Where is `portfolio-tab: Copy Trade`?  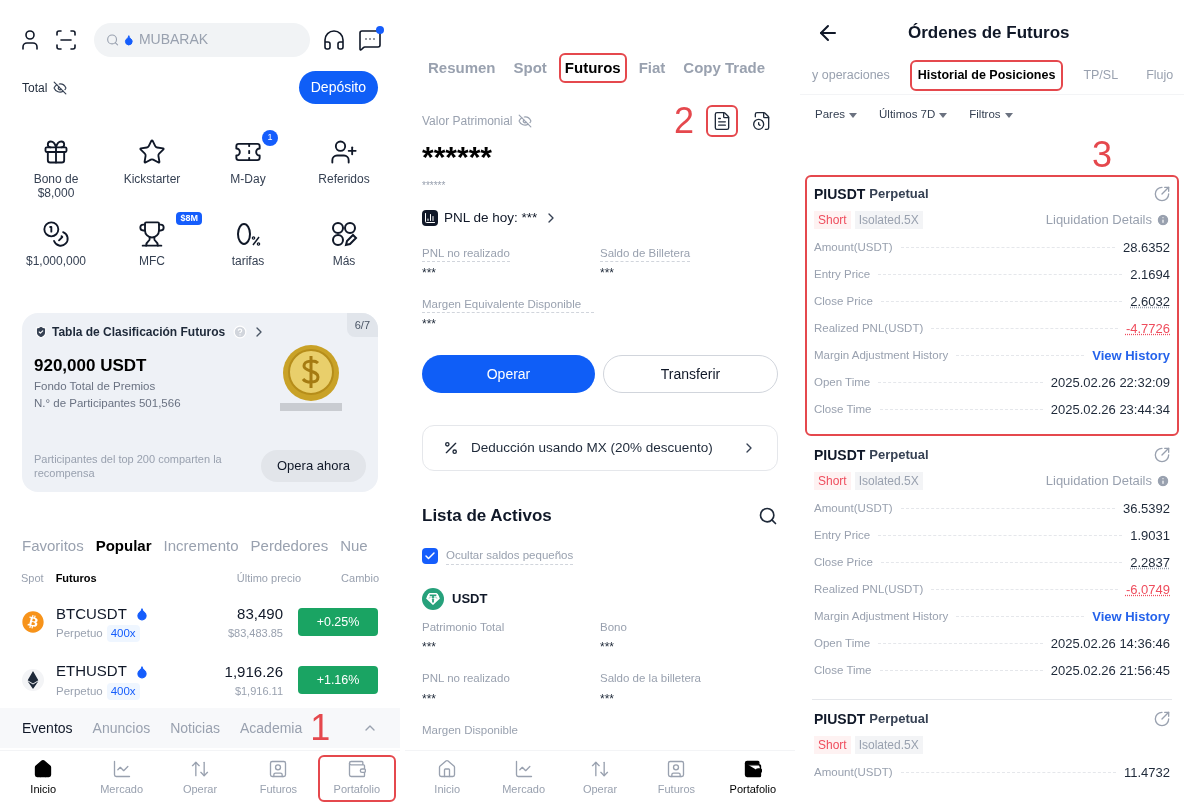 portfolio-tab: Copy Trade is located at coordinates (724, 68).